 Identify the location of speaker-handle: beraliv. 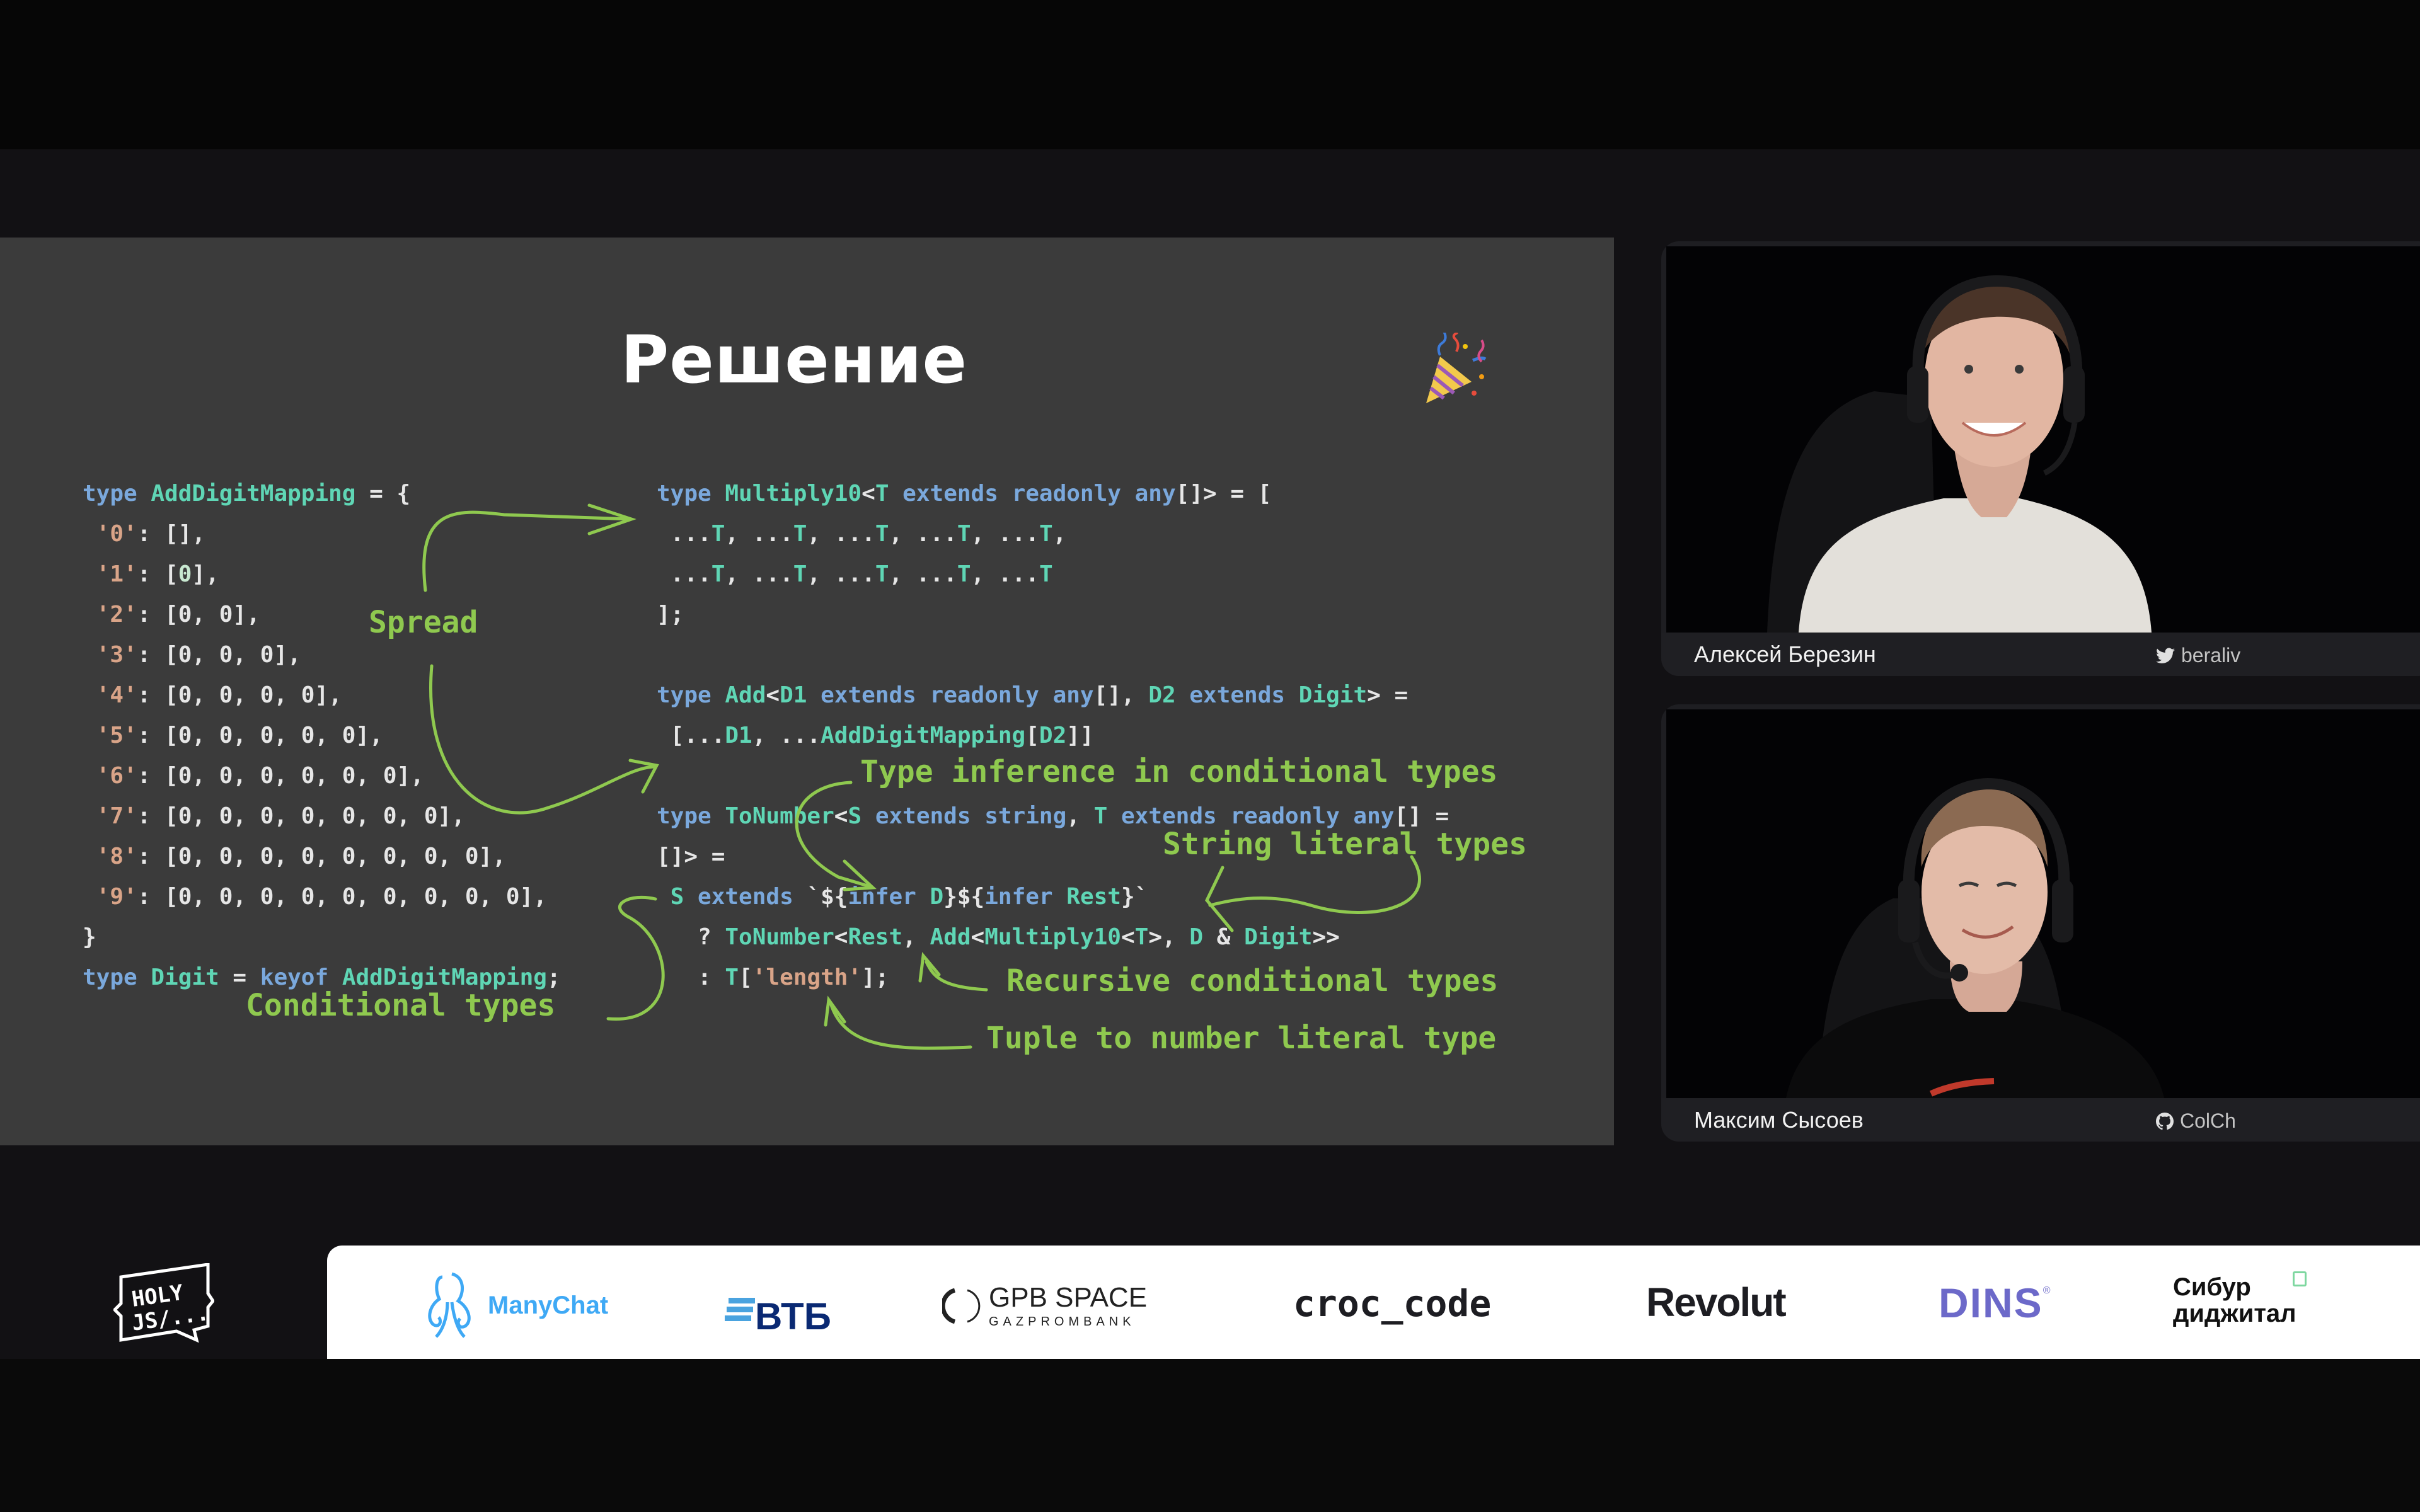
(2198, 655).